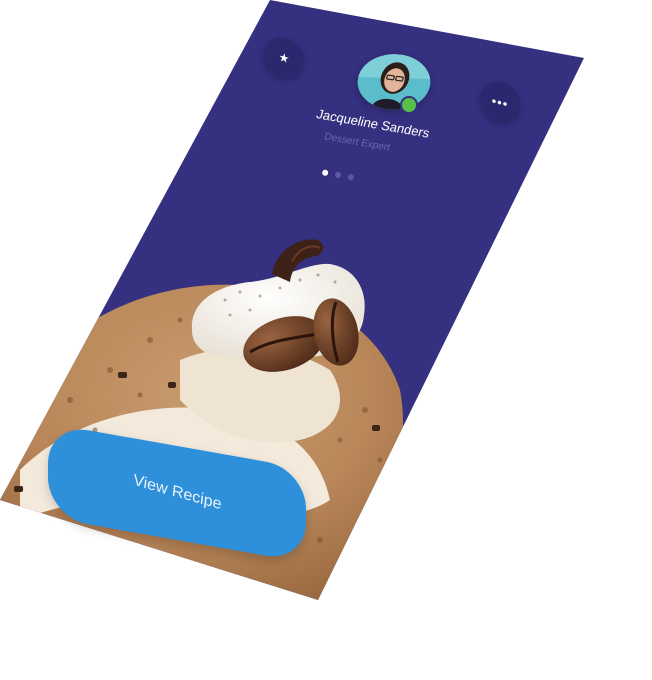 This screenshot has width=652, height=680. Describe the element at coordinates (409, 105) in the screenshot. I see `online-status-indicator` at that location.